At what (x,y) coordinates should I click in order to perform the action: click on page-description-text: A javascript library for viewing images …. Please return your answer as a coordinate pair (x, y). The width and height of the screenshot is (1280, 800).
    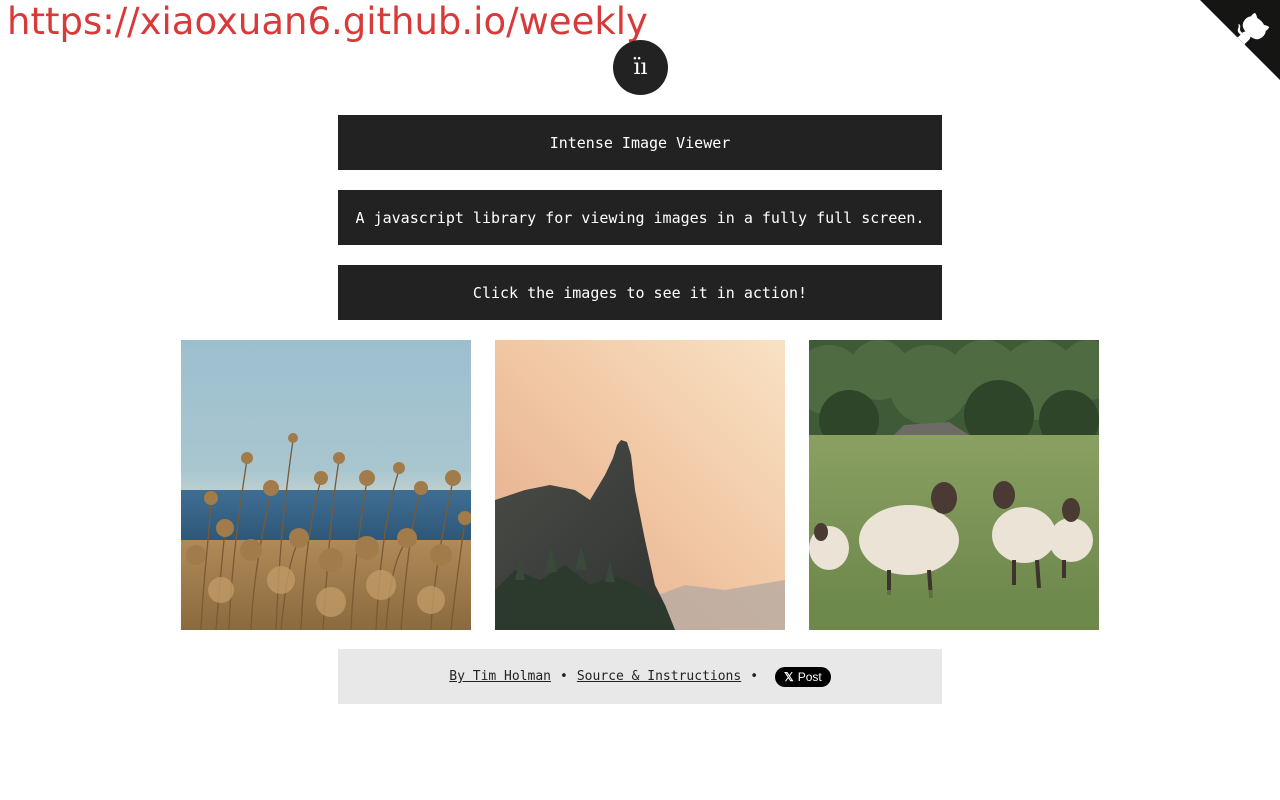
    Looking at the image, I should click on (640, 217).